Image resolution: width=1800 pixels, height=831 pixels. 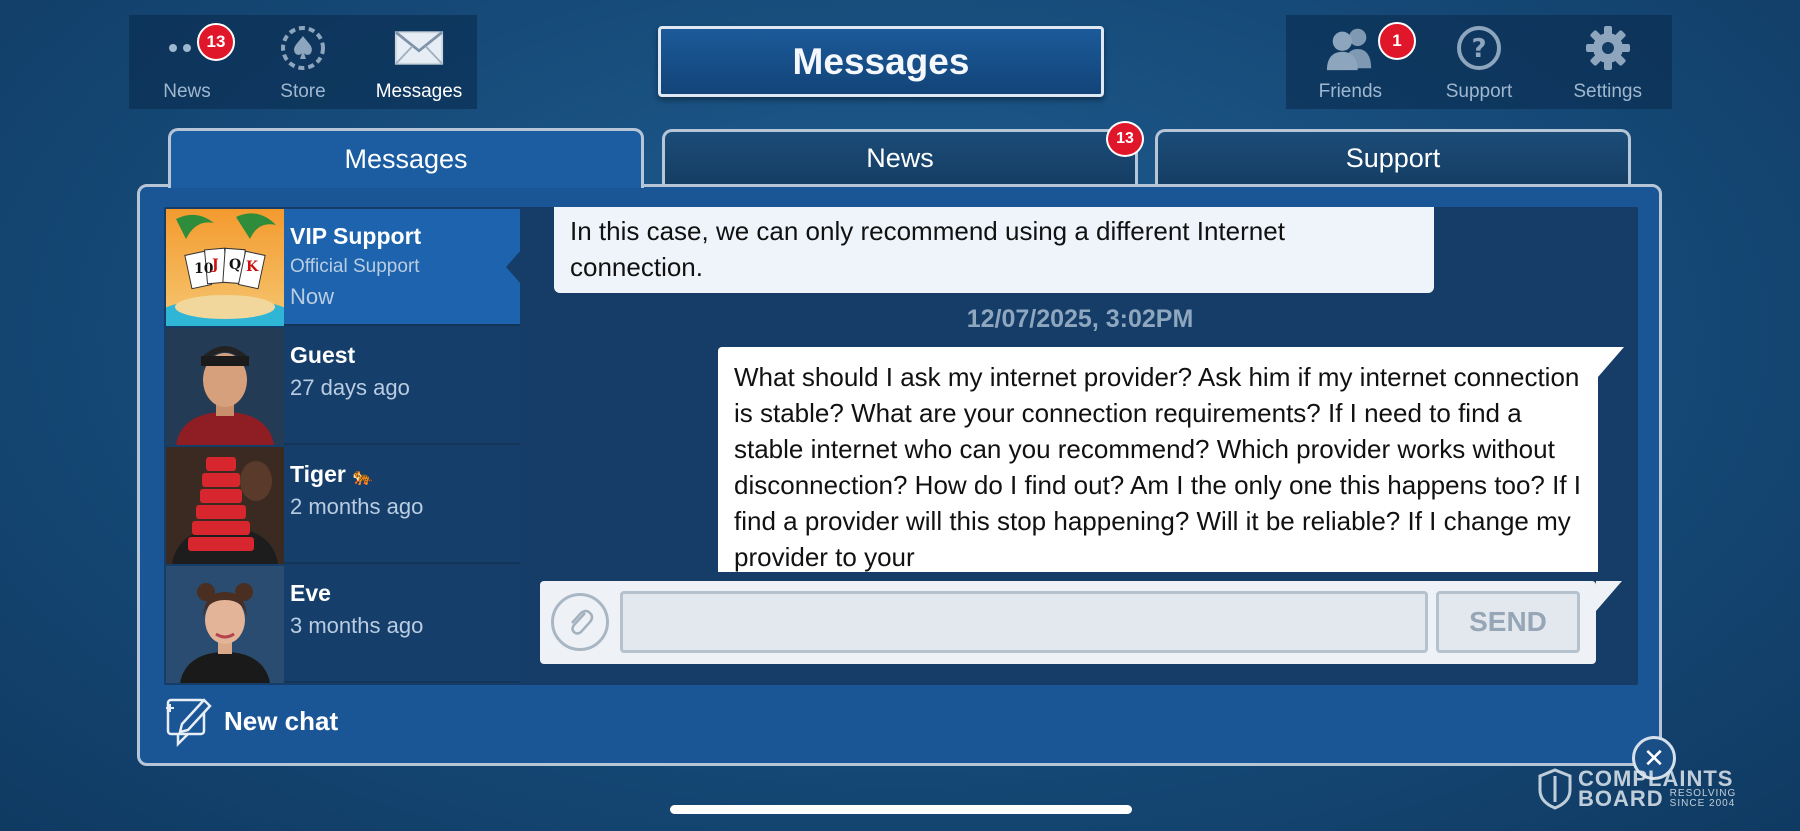 What do you see at coordinates (1607, 91) in the screenshot?
I see `nav-settings-label: Settings` at bounding box center [1607, 91].